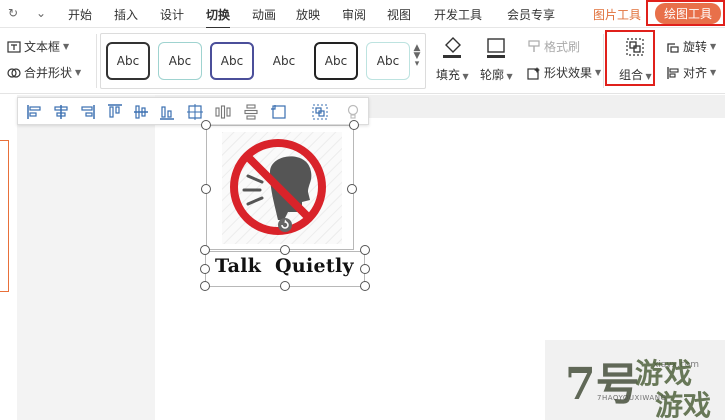 This screenshot has width=725, height=420. I want to click on merge-shapes-label: 合并形状, so click(48, 73).